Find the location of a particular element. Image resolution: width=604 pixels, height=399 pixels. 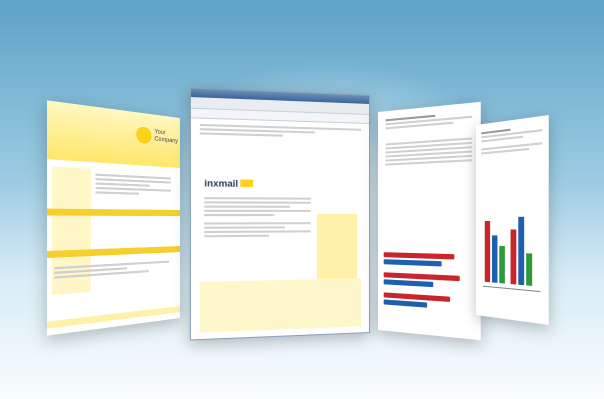

app-logo: inxmail is located at coordinates (229, 183).